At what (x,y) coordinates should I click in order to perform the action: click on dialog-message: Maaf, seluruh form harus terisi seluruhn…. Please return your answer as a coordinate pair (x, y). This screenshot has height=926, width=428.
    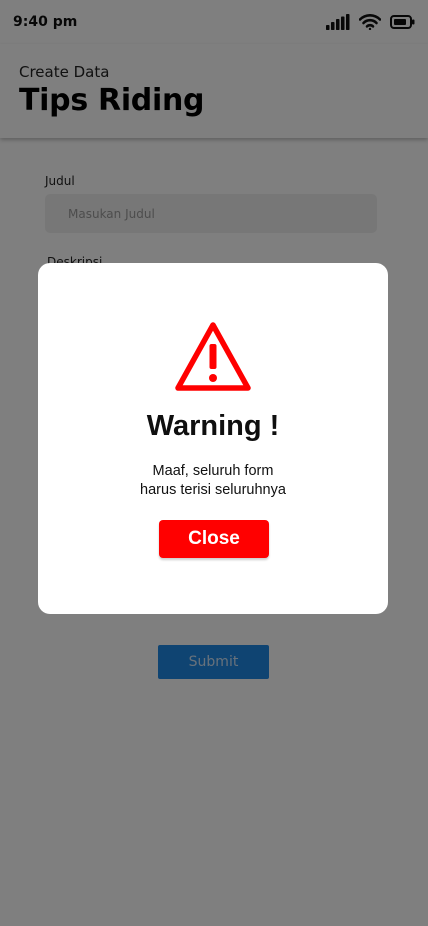
    Looking at the image, I should click on (213, 481).